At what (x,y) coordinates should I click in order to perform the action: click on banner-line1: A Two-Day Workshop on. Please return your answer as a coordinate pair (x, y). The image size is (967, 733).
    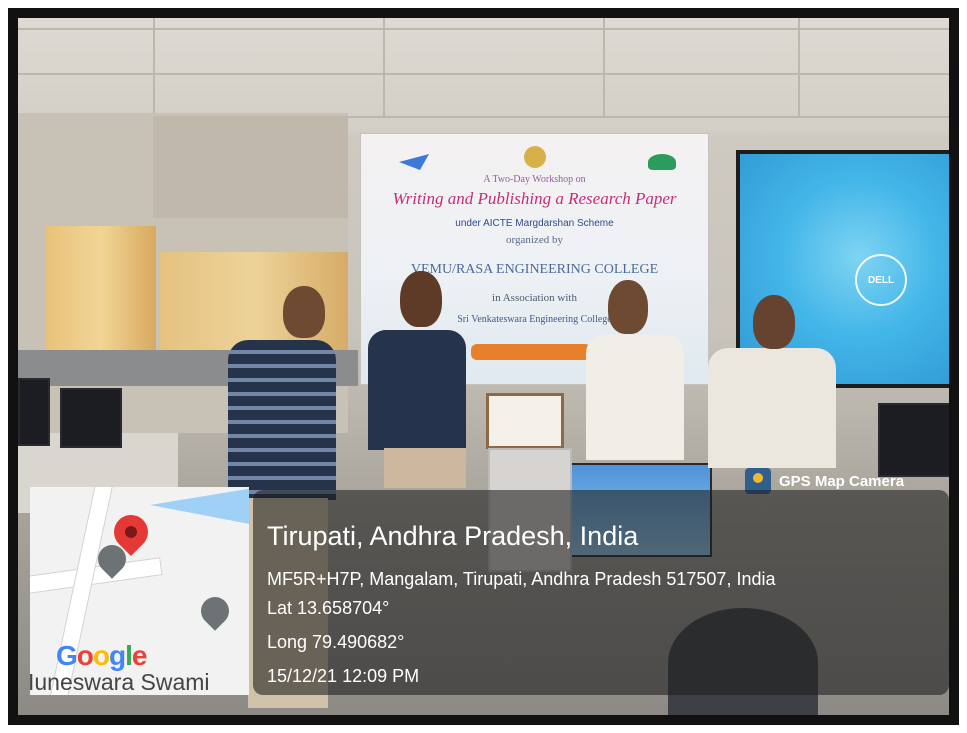
    Looking at the image, I should click on (534, 179).